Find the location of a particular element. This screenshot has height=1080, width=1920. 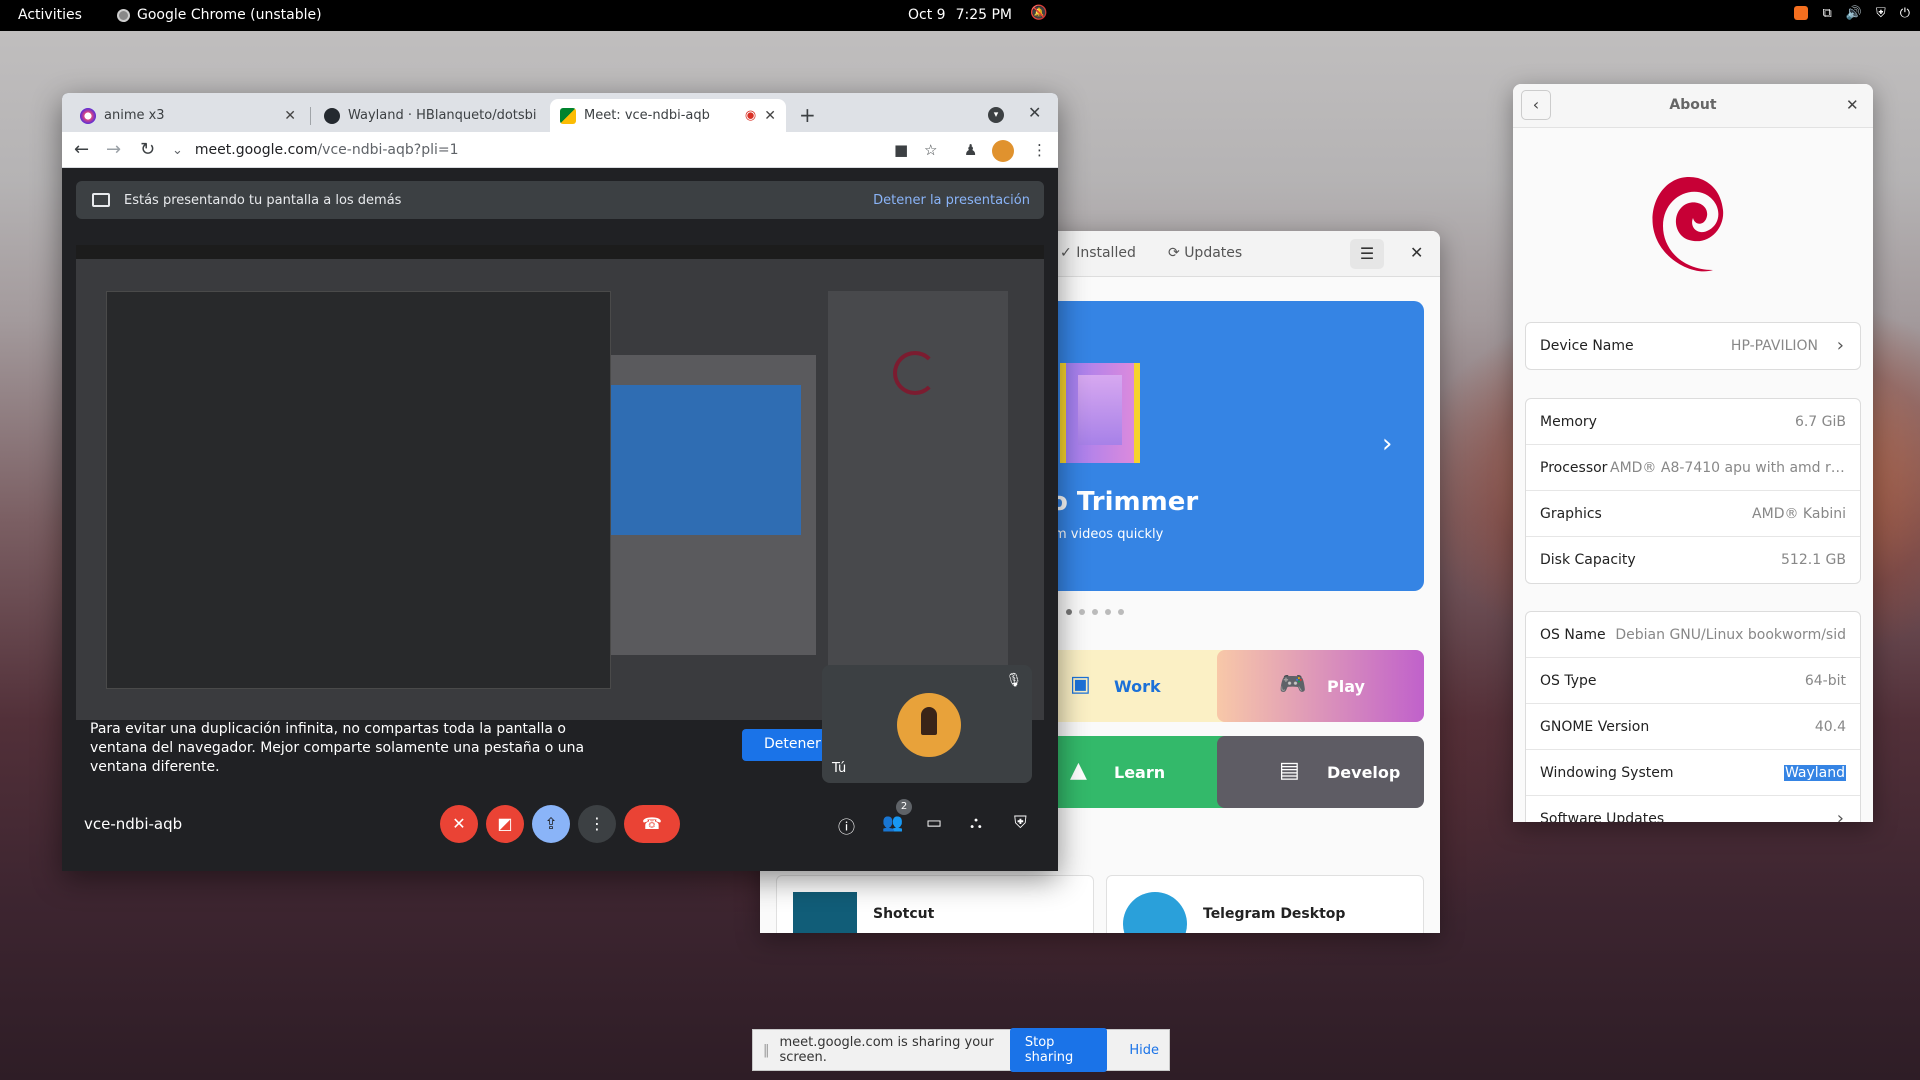

profile-avatar is located at coordinates (1003, 151).